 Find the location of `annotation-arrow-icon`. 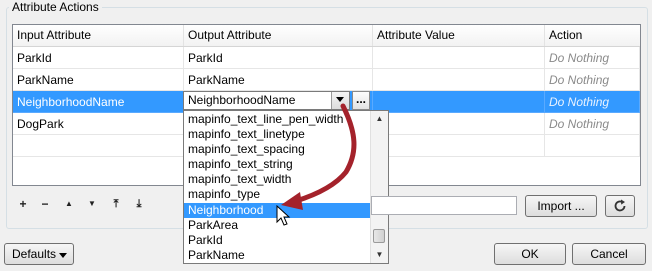

annotation-arrow-icon is located at coordinates (319, 156).